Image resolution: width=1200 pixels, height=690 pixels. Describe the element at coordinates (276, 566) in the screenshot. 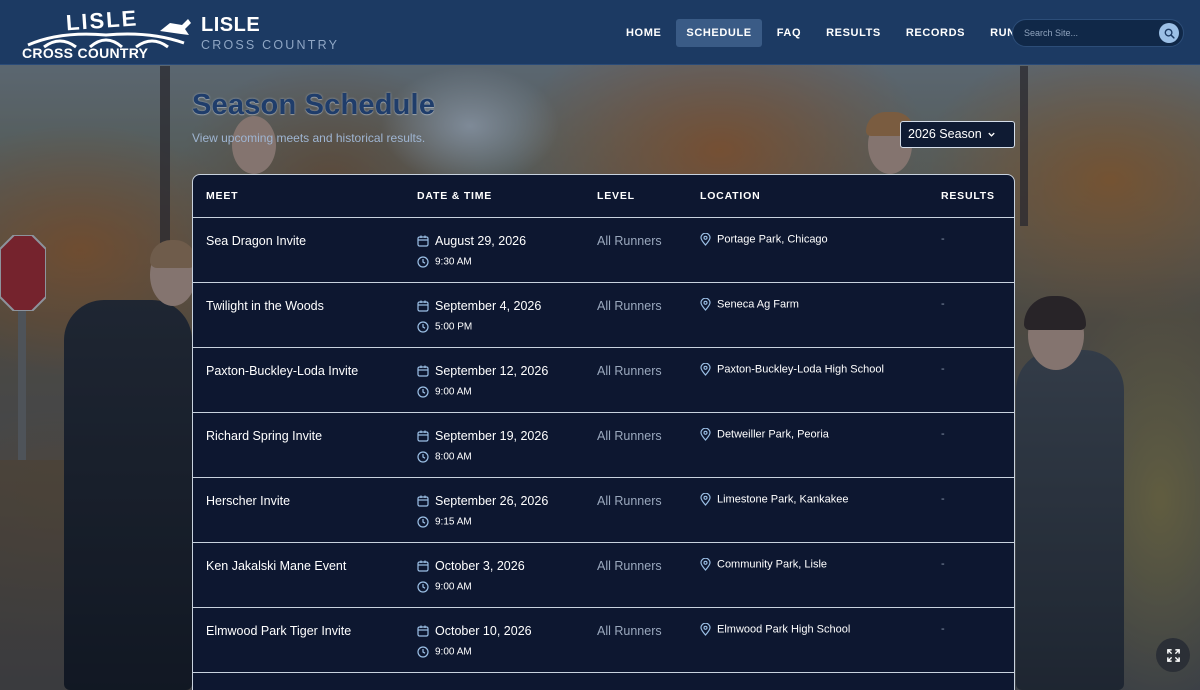

I see `meet-name: Ken Jakalski Mane Event` at that location.